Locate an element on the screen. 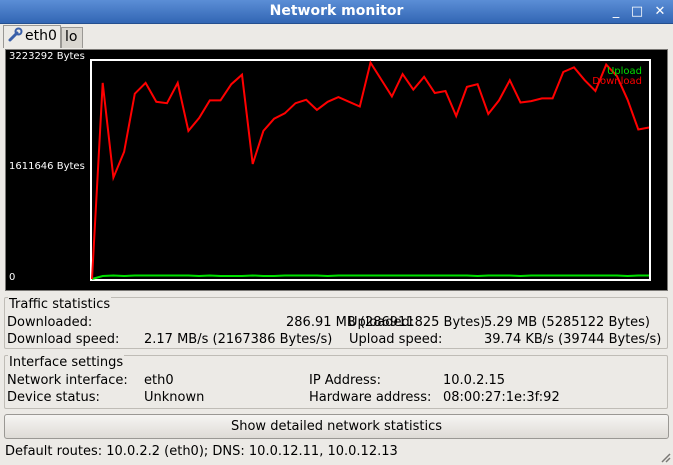 The image size is (673, 465). y-mid-label: 1611646 Bytes is located at coordinates (47, 166).